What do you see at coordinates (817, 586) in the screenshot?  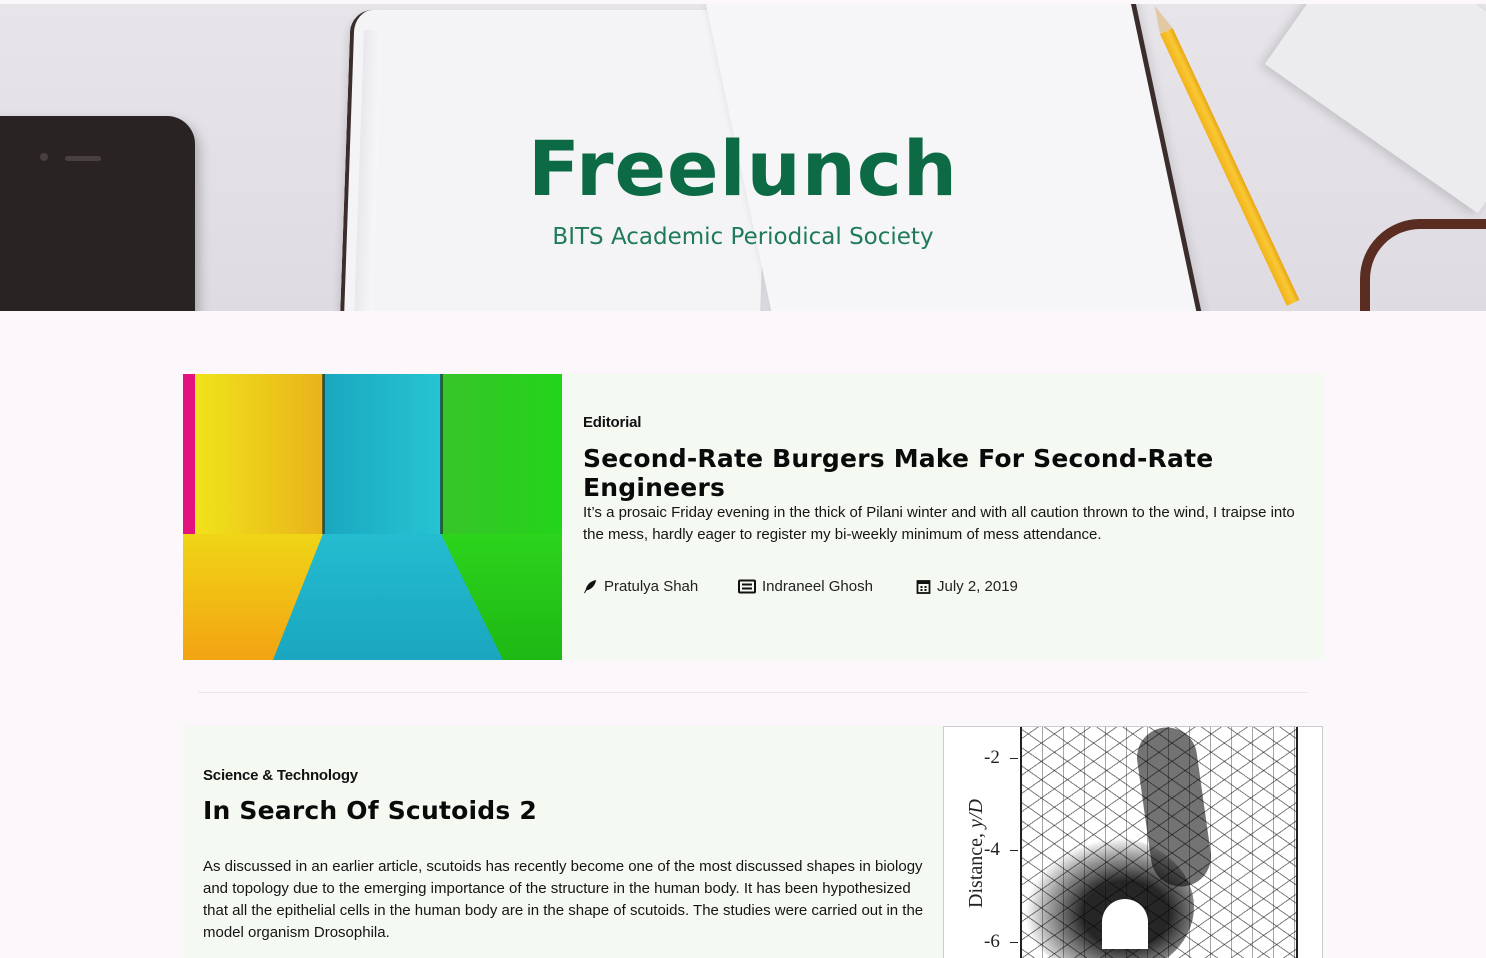 I see `editor-name: Indraneel Ghosh` at bounding box center [817, 586].